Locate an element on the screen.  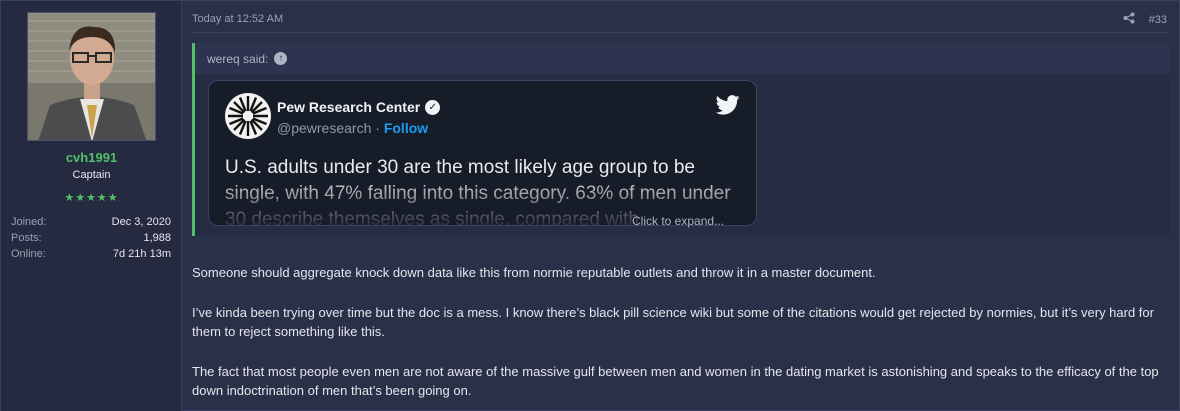
tweet-handle-line: @pewresearch · Follow is located at coordinates (352, 128).